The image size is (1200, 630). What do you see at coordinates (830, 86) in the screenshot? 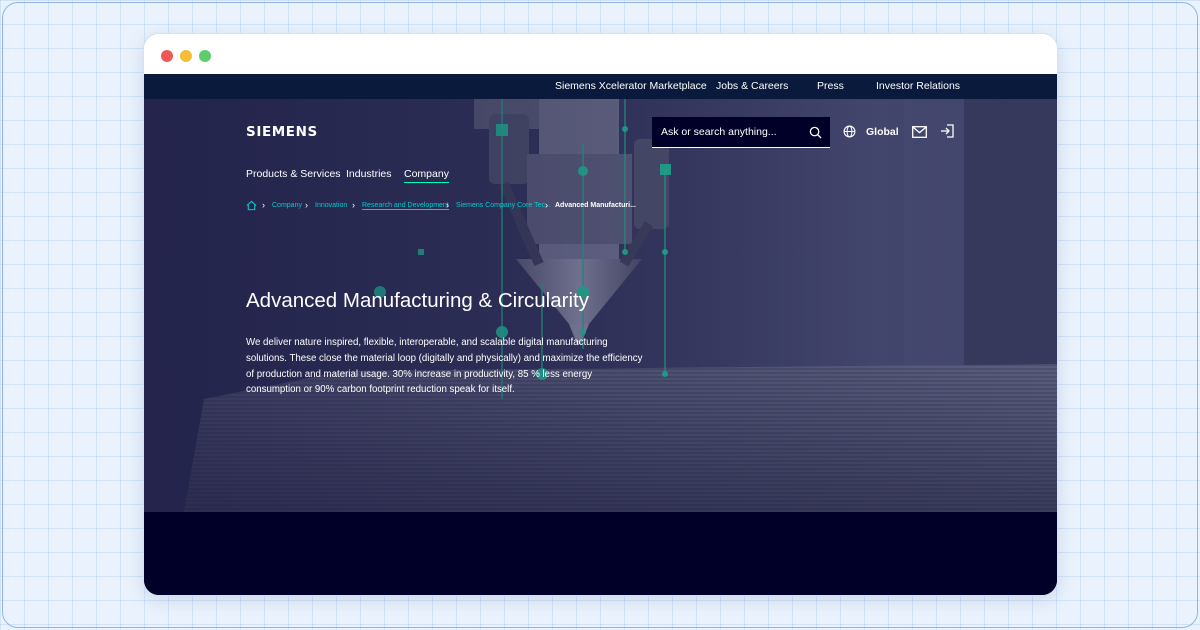
I see `topbar-link-press: Press` at bounding box center [830, 86].